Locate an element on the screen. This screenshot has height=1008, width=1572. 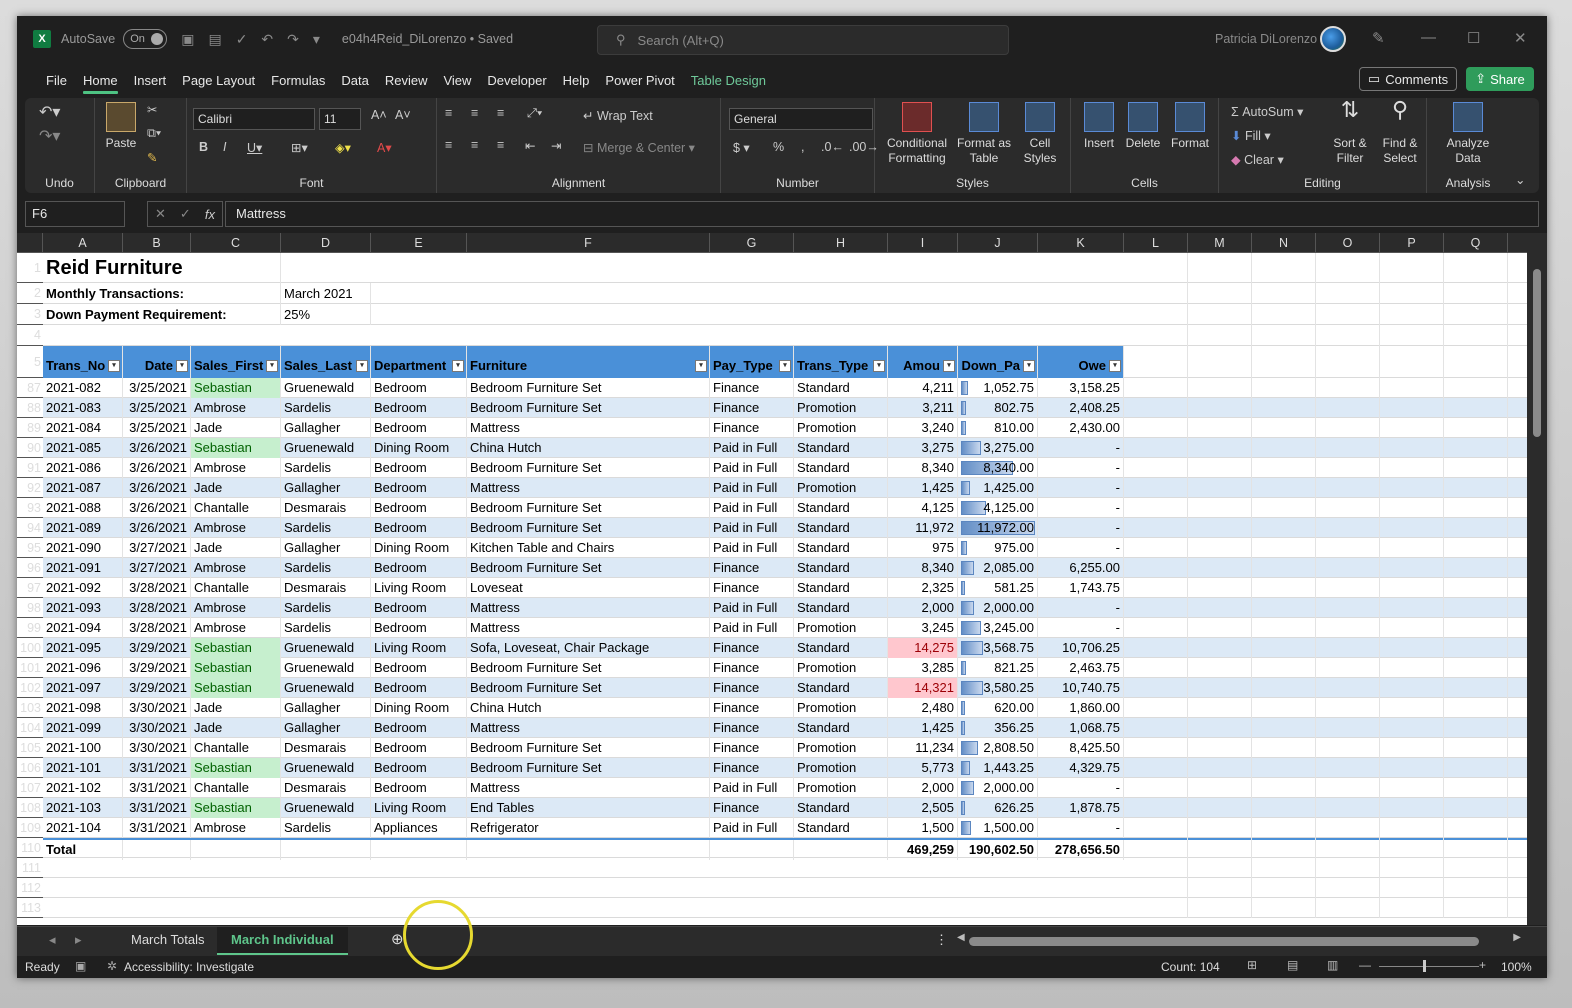
close-icon: ✕ is located at coordinates (1520, 38).